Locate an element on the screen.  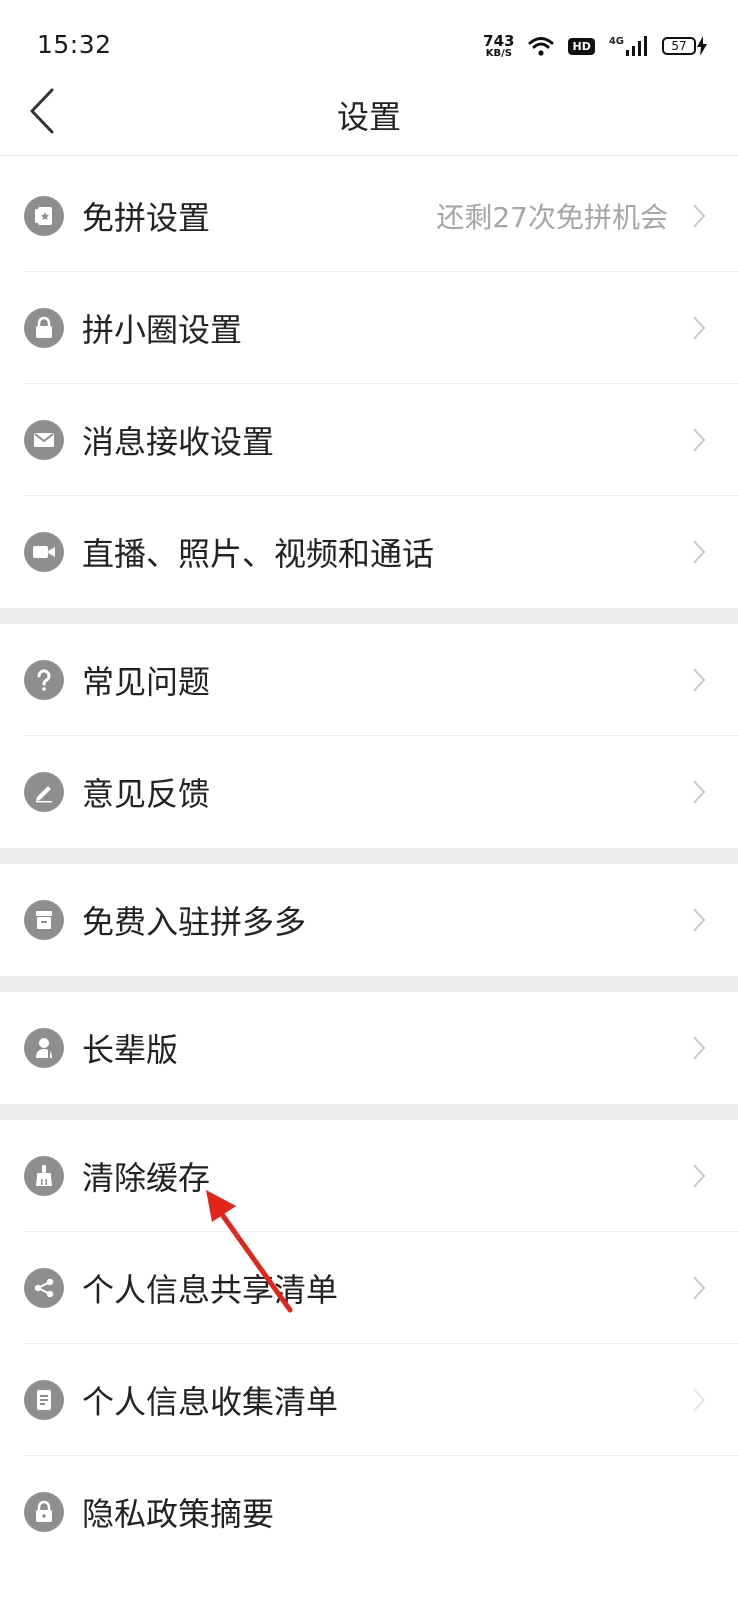
cellular-signal: 4G is located at coordinates (628, 46).